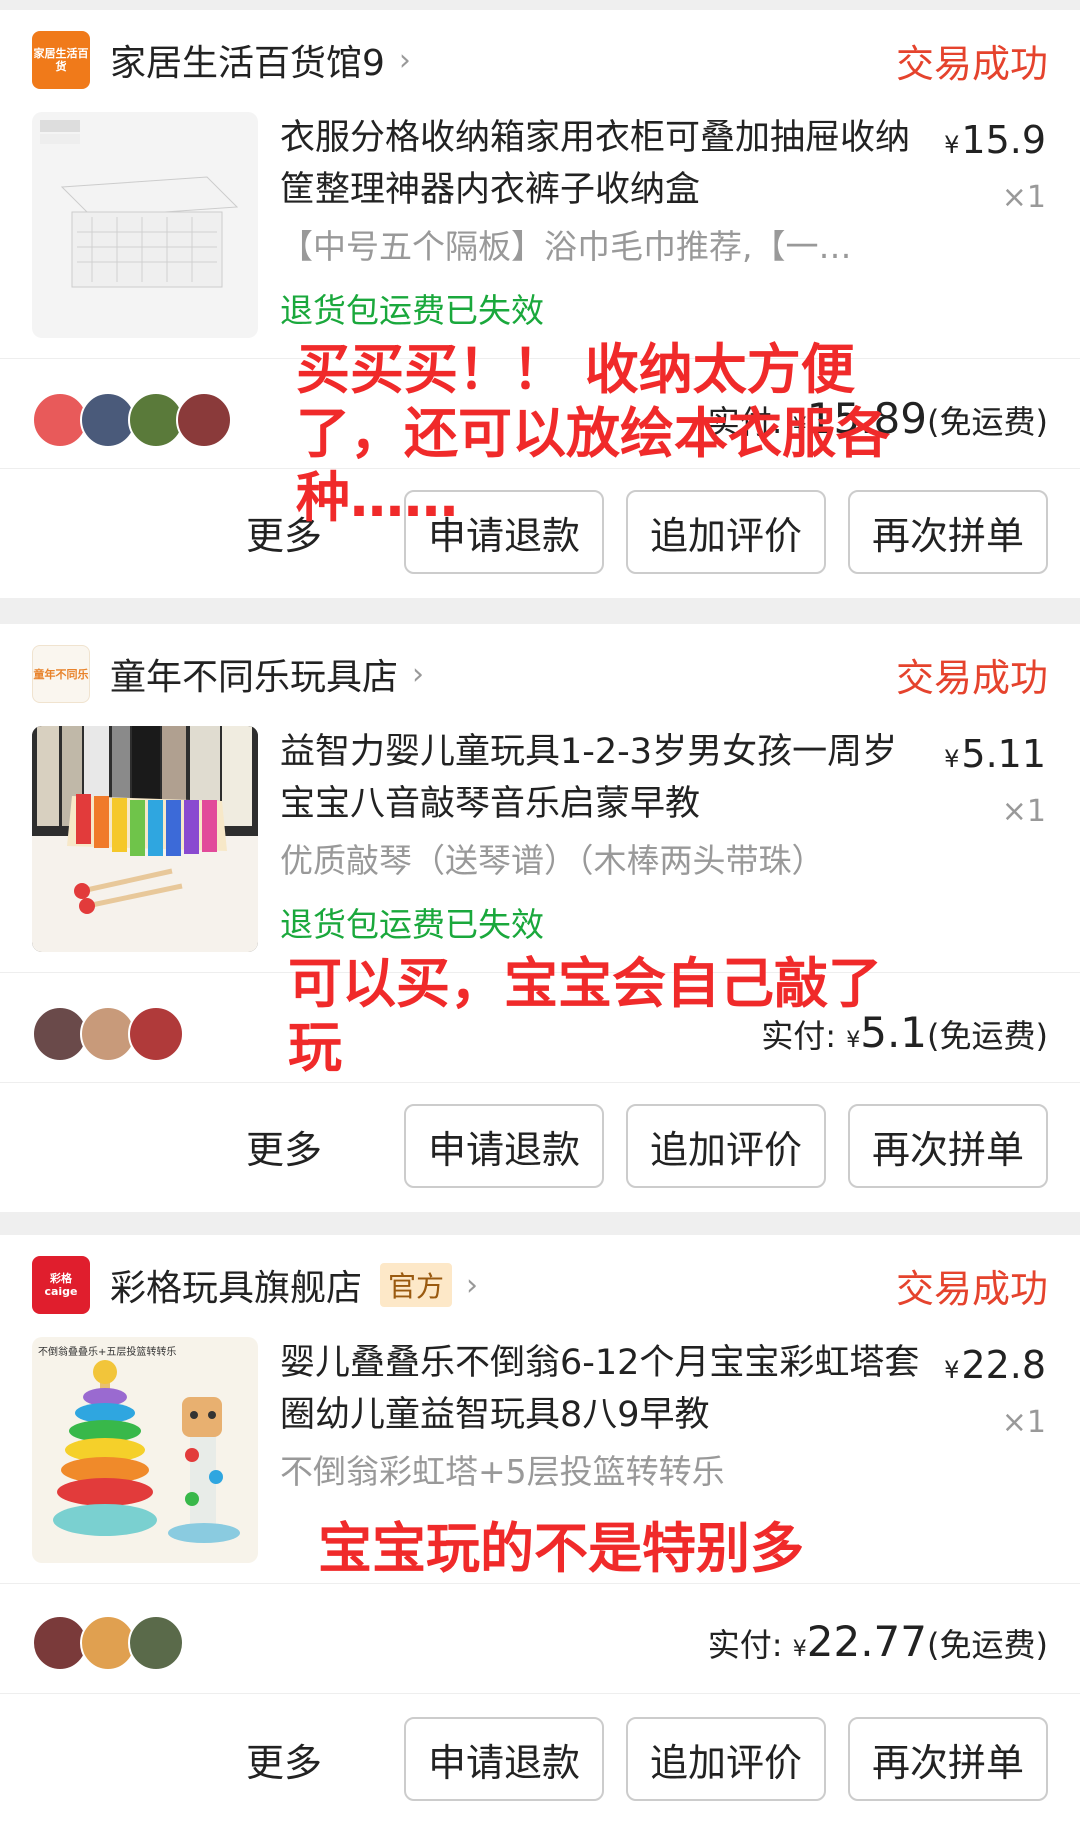  I want to click on product-price: ¥15.9, so click(995, 140).